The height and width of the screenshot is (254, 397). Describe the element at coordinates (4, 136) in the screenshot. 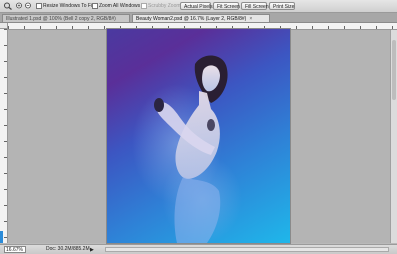

I see `vertical-ruler` at that location.